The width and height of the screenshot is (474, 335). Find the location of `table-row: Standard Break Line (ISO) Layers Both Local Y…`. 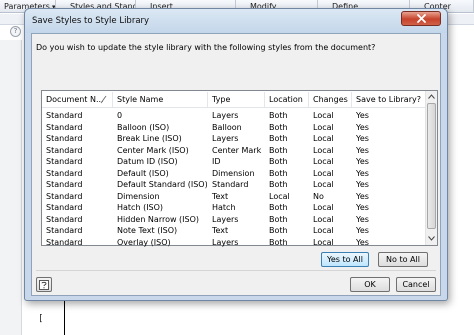

table-row: Standard Break Line (ISO) Layers Both Local Y… is located at coordinates (234, 139).